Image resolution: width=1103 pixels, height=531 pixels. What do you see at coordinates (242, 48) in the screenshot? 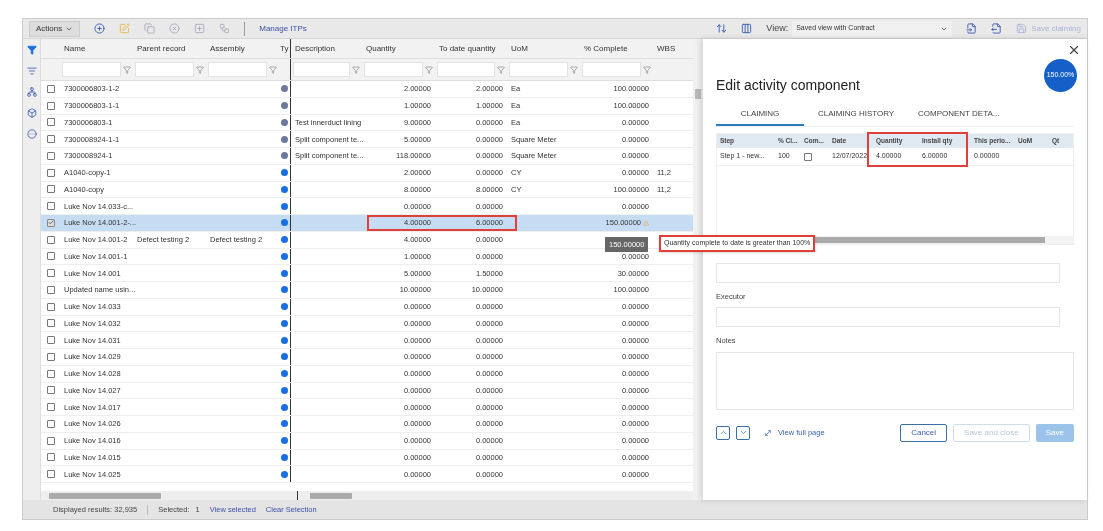
I see `column-header: Assembly` at bounding box center [242, 48].